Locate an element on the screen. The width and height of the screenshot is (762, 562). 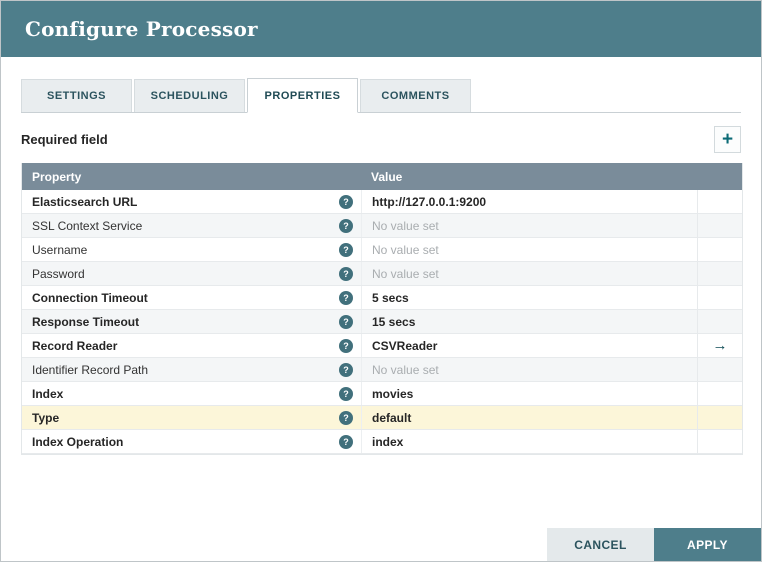
property-cell: Elasticsearch URL? is located at coordinates (191, 201).